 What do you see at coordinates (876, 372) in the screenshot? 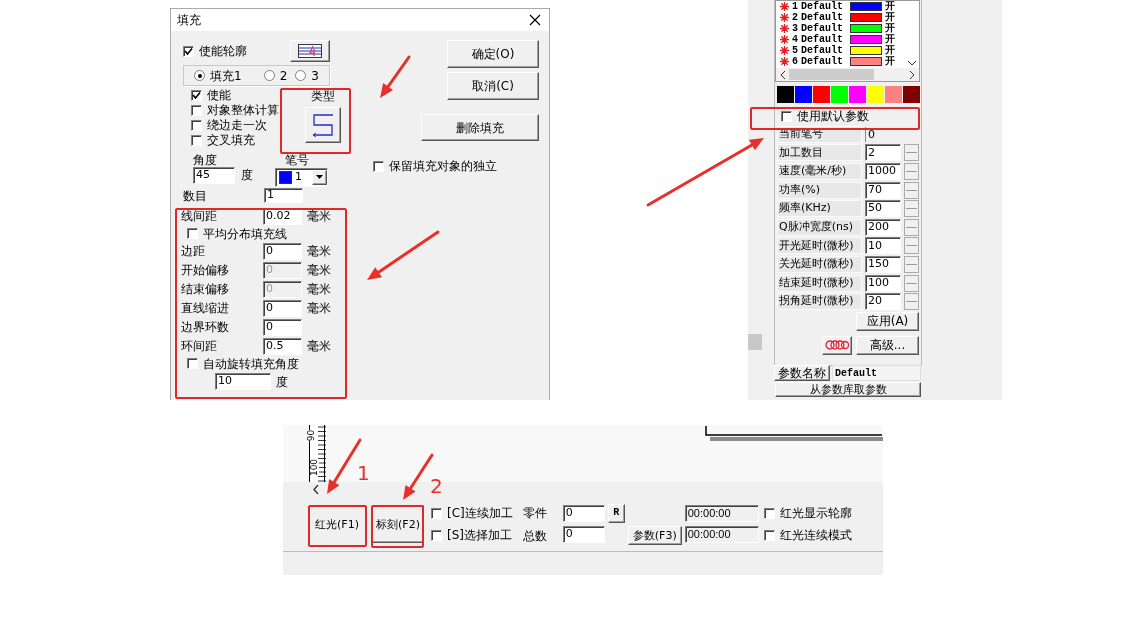
I see `param-name-field: Default` at bounding box center [876, 372].